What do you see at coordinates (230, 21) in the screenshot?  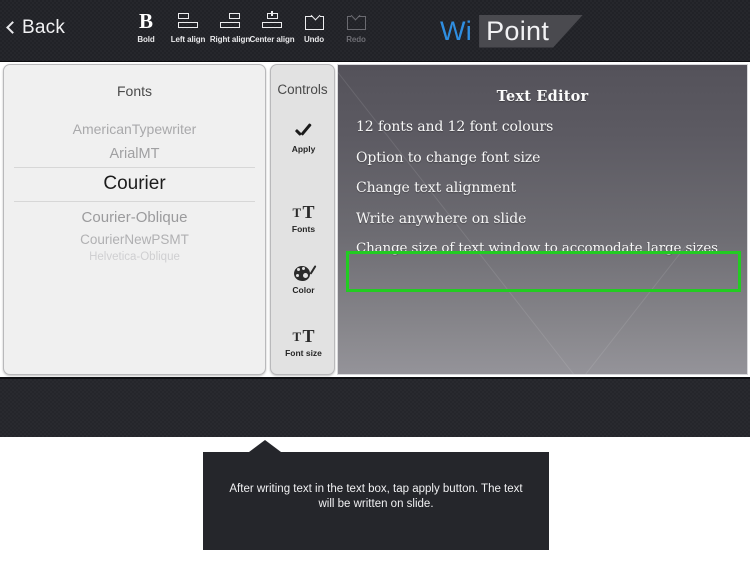 I see `right-align-icon` at bounding box center [230, 21].